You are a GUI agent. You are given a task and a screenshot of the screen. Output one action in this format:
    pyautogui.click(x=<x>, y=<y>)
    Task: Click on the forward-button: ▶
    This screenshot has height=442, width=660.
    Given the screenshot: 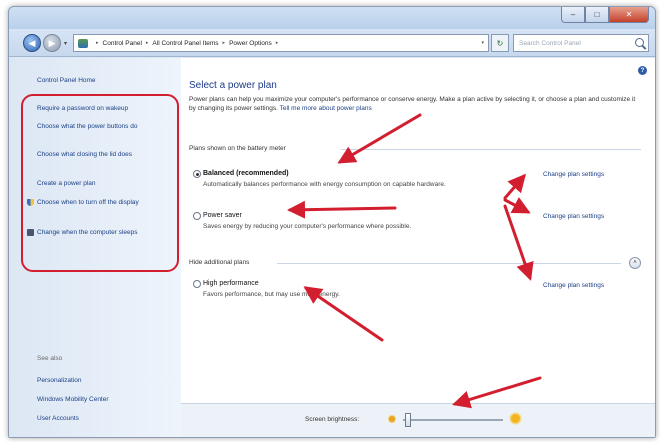 What is the action you would take?
    pyautogui.click(x=52, y=43)
    